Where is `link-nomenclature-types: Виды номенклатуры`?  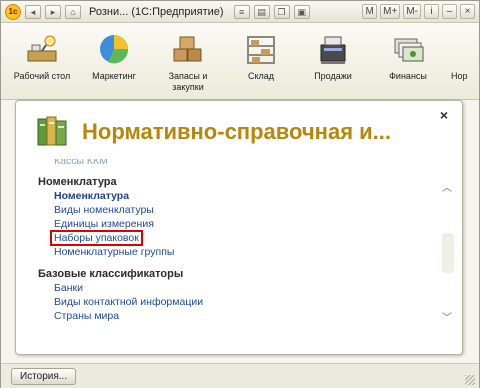
link-nomenclature-types: Виды номенклатуры is located at coordinates (238, 210).